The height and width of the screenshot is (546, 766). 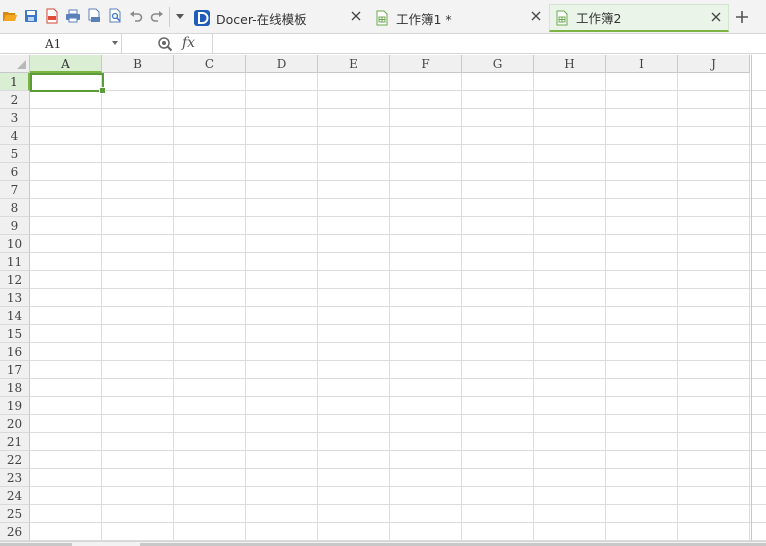 What do you see at coordinates (15, 496) in the screenshot?
I see `row-header-24: 24` at bounding box center [15, 496].